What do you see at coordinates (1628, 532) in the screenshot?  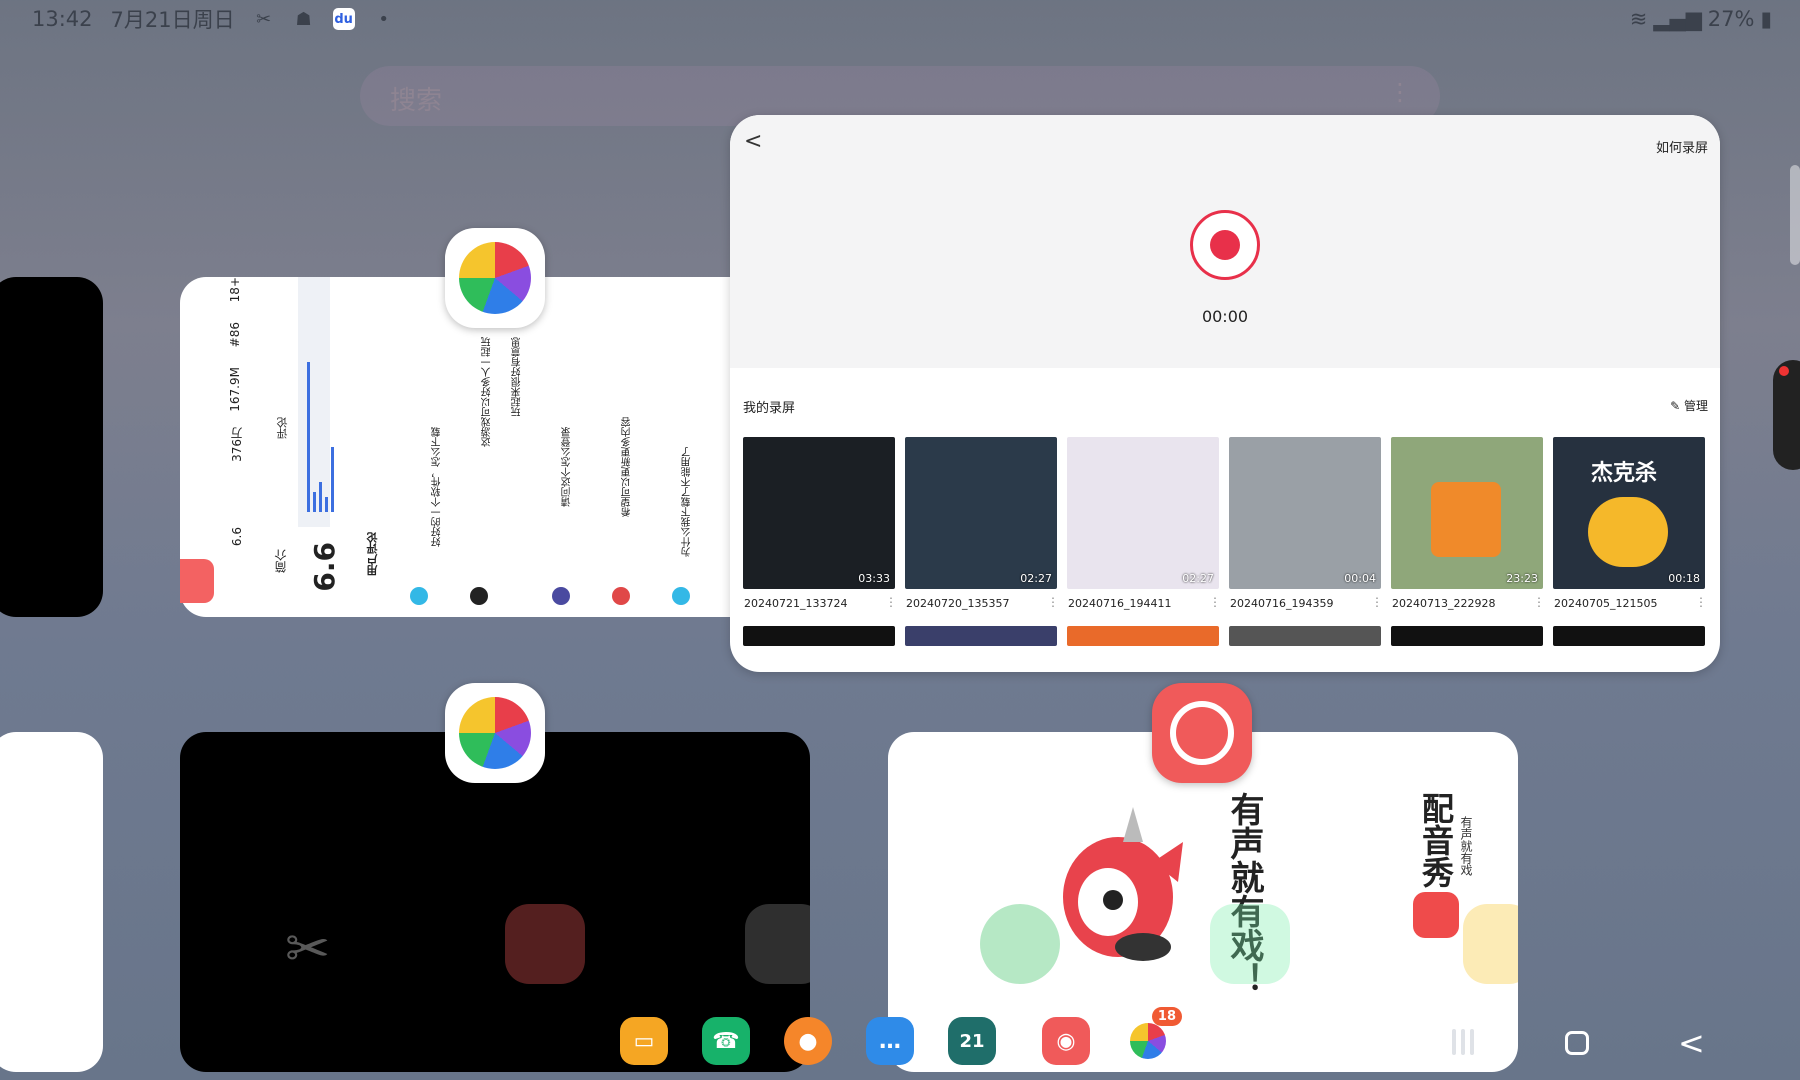 I see `thumb-graphic` at bounding box center [1628, 532].